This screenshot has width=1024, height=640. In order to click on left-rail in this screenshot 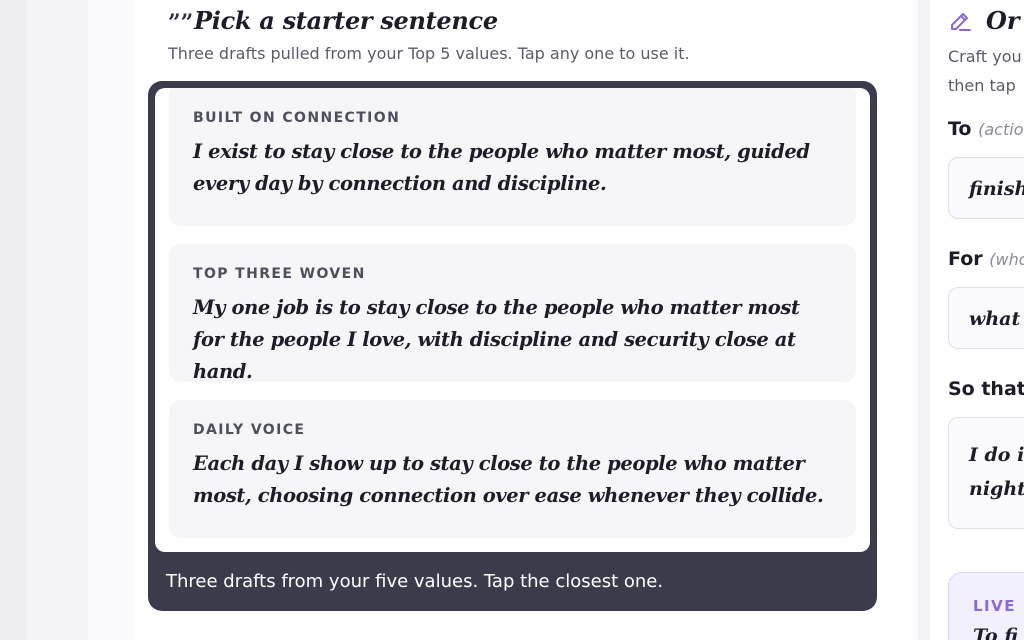, I will do `click(13, 320)`.